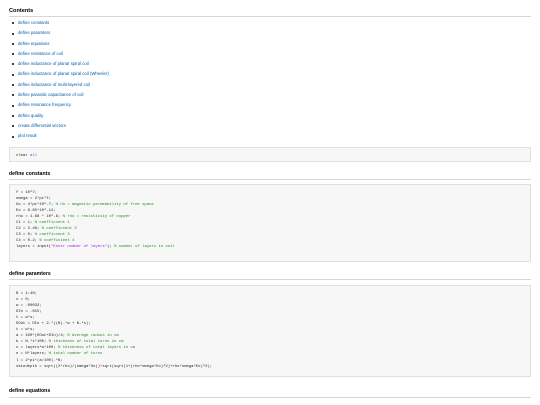 This screenshot has width=540, height=405. Describe the element at coordinates (25, 223) in the screenshot. I see `code-text: C1 = 1;` at that location.